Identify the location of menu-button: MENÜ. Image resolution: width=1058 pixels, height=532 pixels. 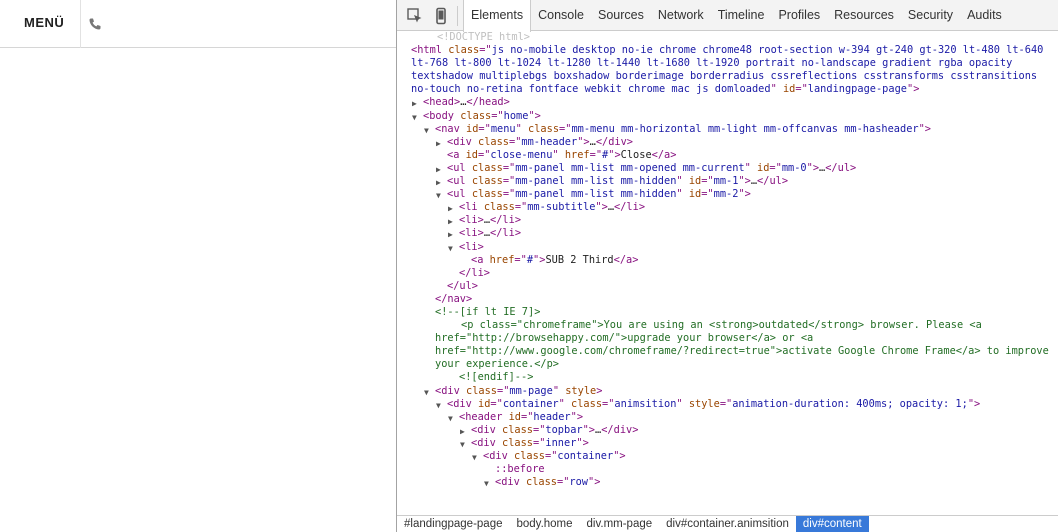
(44, 22).